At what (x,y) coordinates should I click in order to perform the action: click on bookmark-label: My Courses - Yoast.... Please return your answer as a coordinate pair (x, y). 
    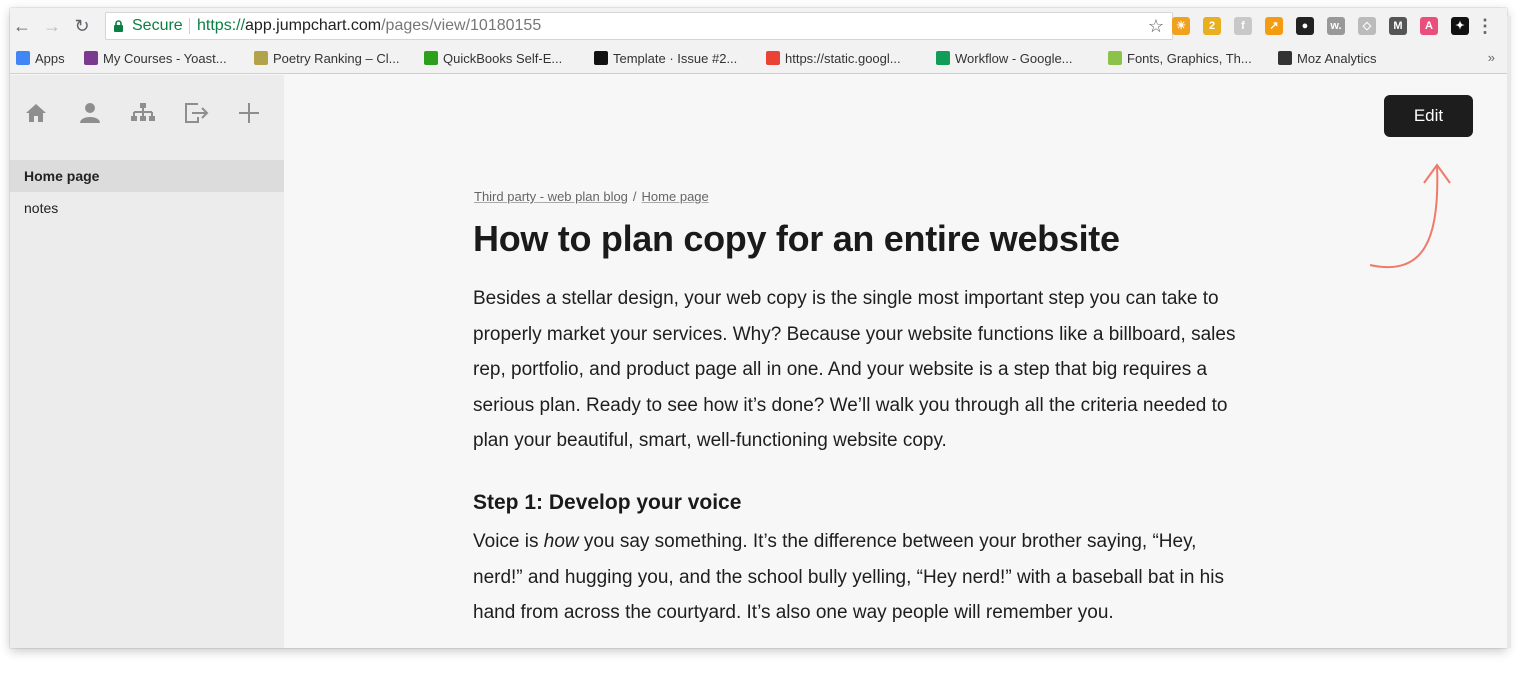
    Looking at the image, I should click on (165, 58).